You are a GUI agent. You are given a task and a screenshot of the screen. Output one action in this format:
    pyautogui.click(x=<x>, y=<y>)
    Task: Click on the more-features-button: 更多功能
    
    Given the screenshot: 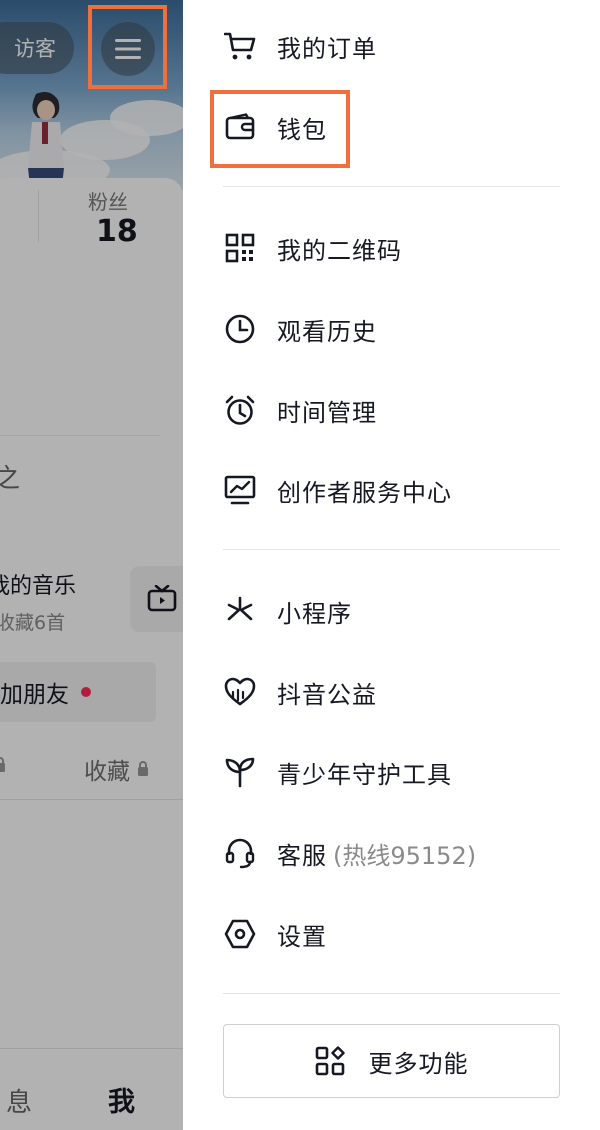 What is the action you would take?
    pyautogui.click(x=391, y=1061)
    